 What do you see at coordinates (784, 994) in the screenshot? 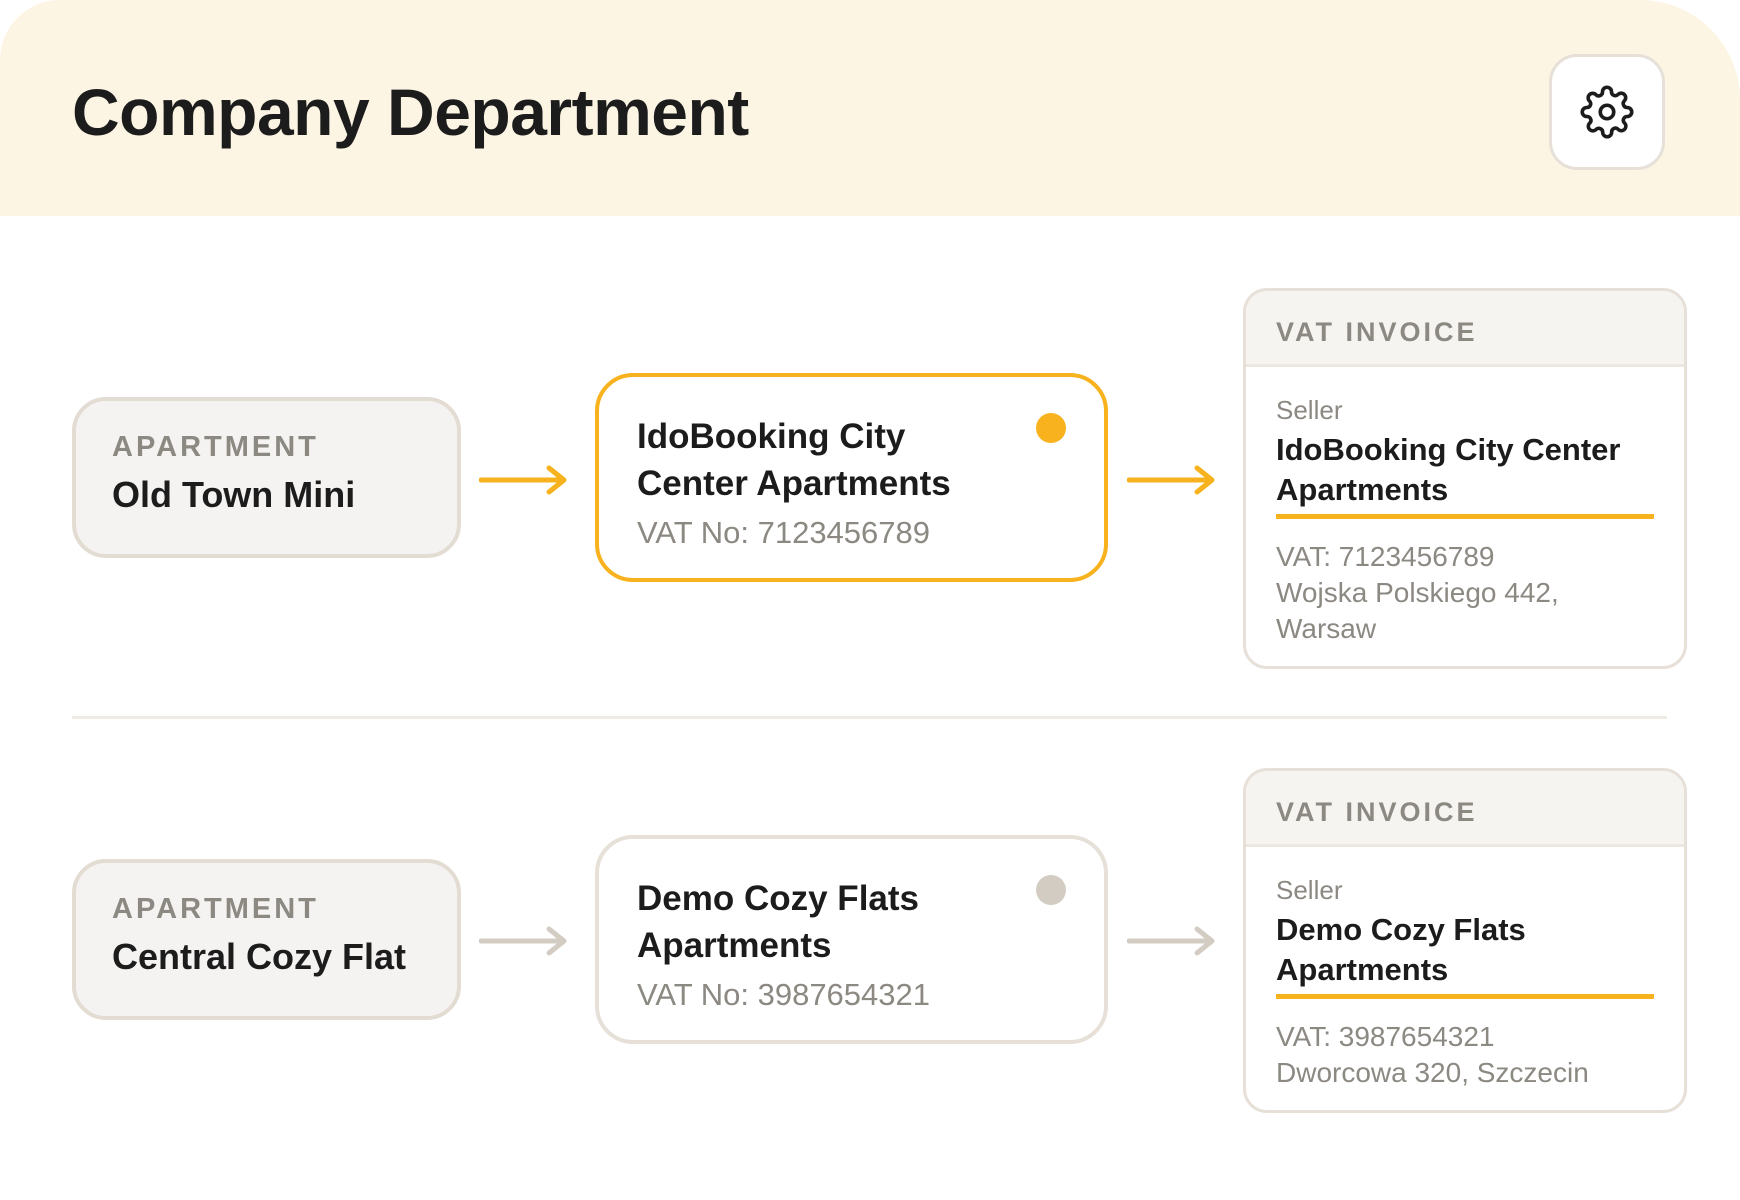
I see `company-vat: VAT No: 3987654321` at bounding box center [784, 994].